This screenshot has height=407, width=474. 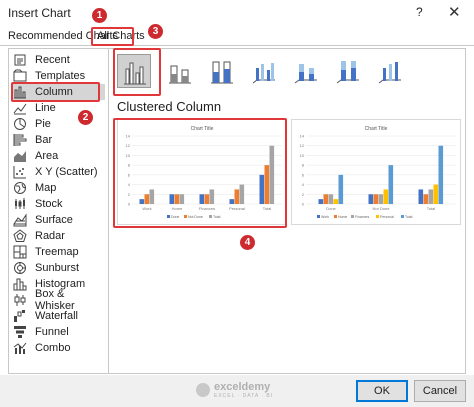 I want to click on highlight-clustered-column, so click(x=137, y=72).